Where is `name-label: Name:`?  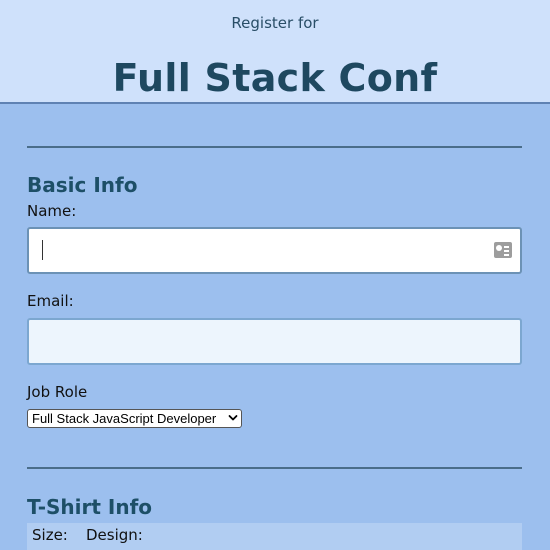 name-label: Name: is located at coordinates (52, 211).